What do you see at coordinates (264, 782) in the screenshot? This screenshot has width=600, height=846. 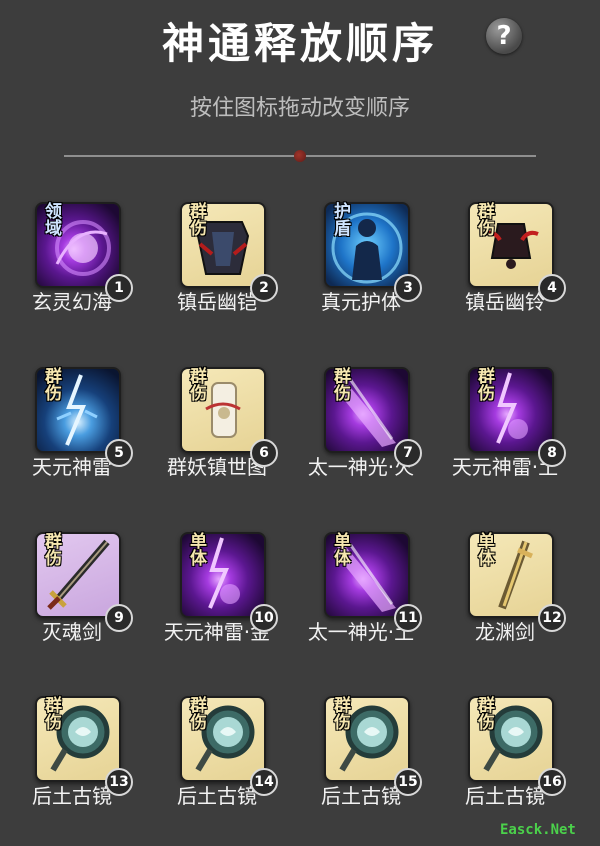 I see `order-badge: 14` at bounding box center [264, 782].